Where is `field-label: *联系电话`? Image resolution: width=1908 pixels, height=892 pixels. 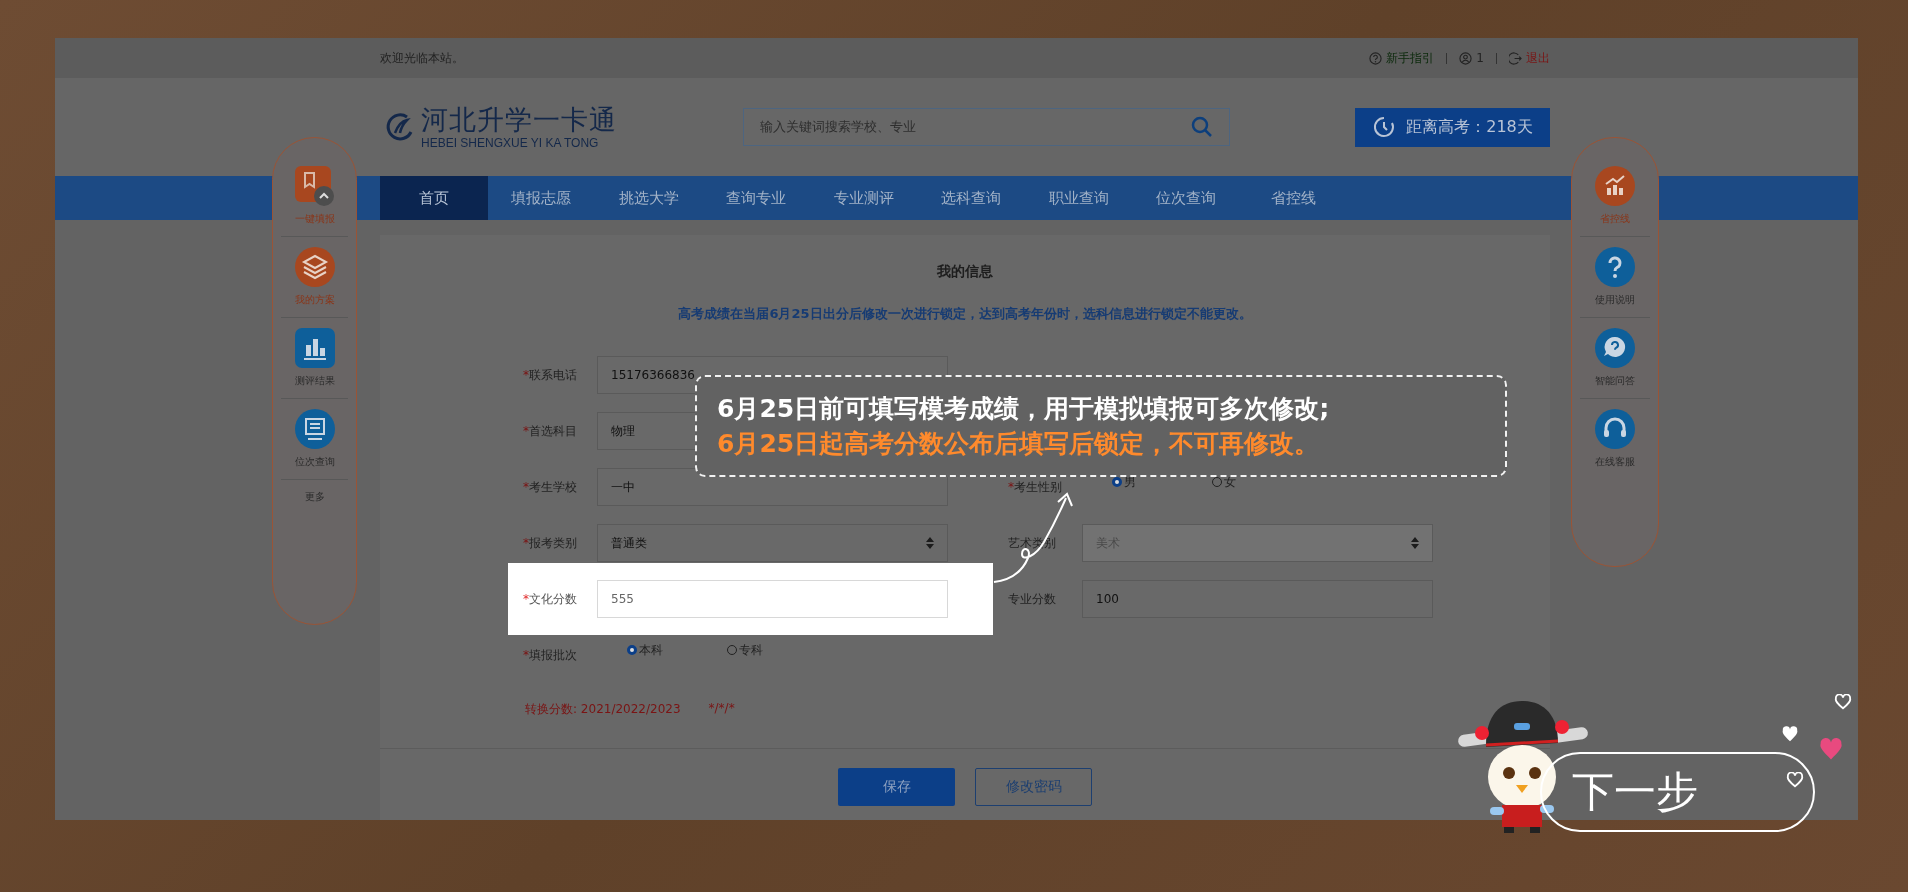 field-label: *联系电话 is located at coordinates (550, 375).